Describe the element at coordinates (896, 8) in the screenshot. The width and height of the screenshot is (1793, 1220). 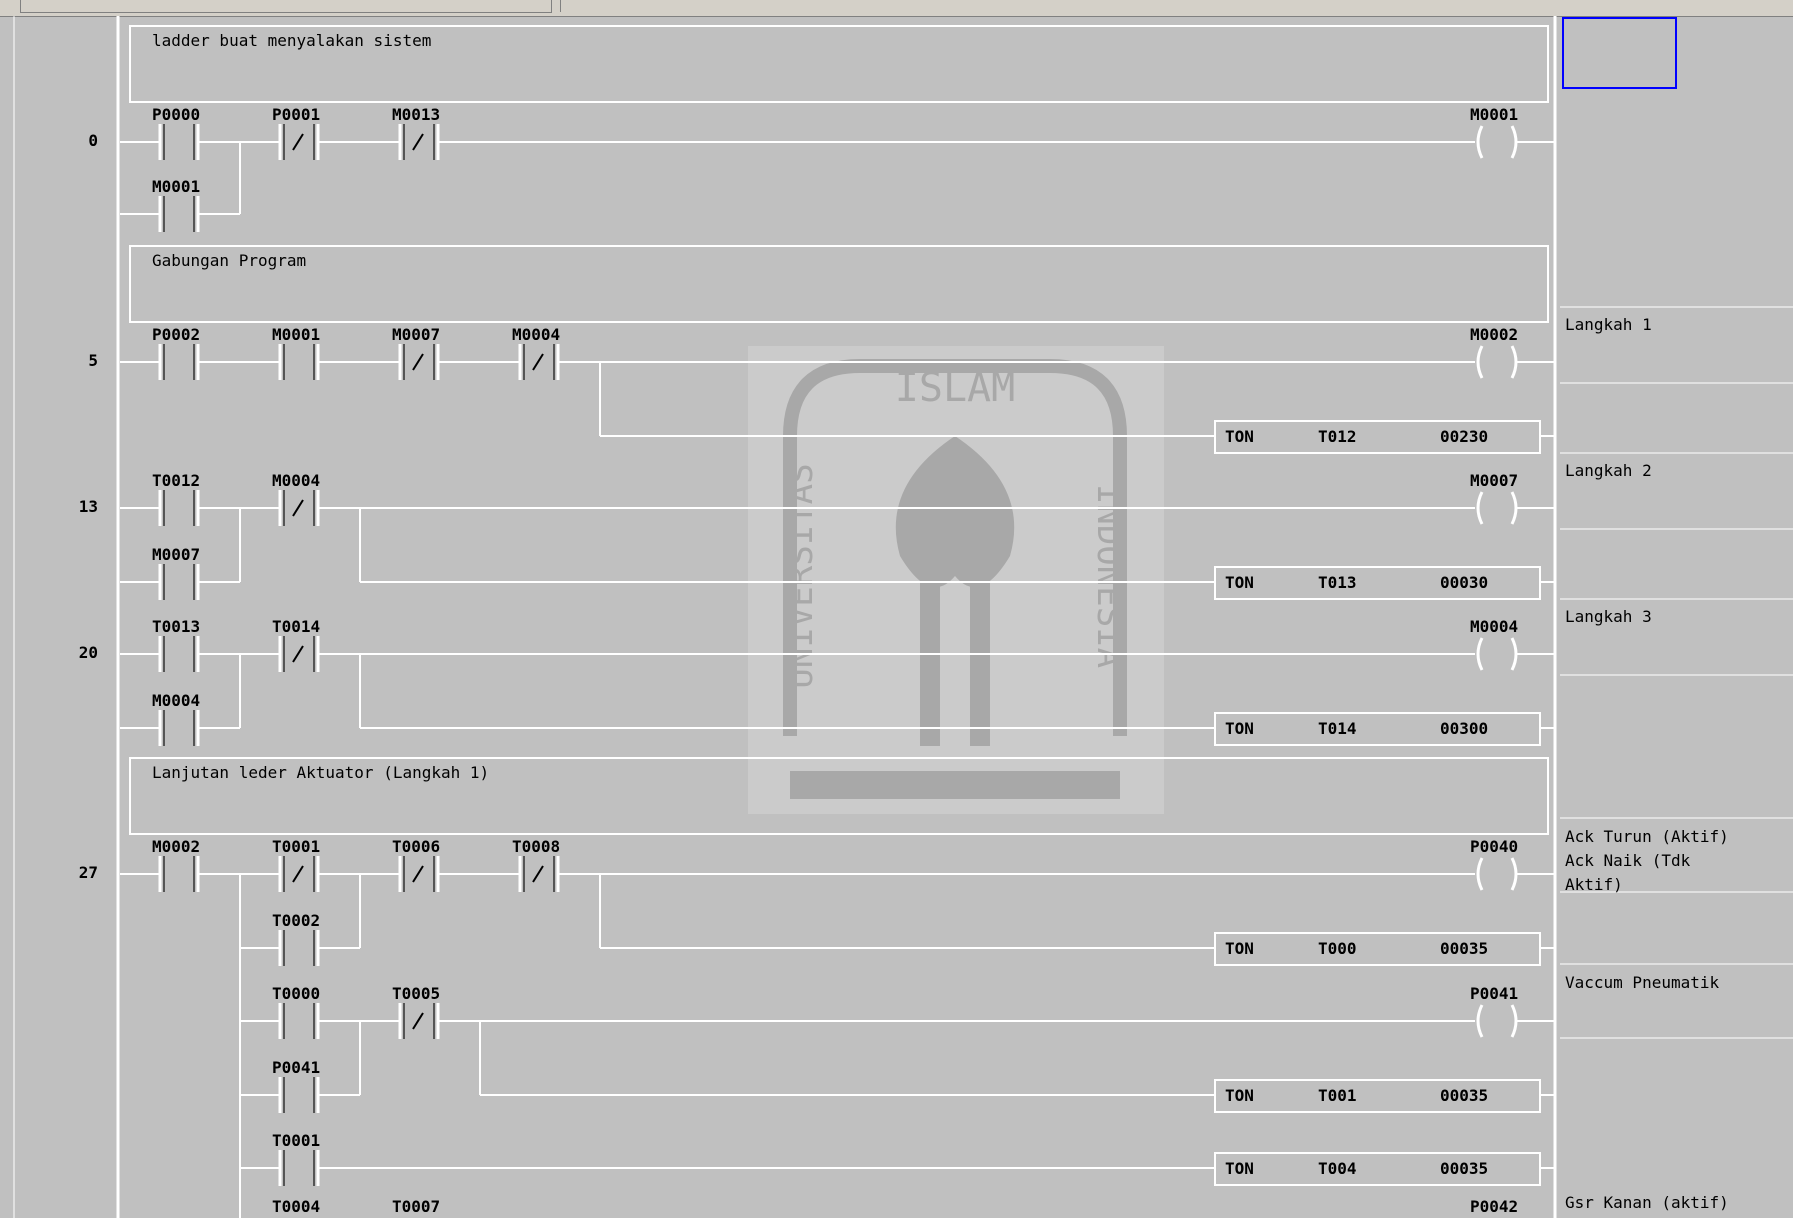
I see `window-top-bar` at that location.